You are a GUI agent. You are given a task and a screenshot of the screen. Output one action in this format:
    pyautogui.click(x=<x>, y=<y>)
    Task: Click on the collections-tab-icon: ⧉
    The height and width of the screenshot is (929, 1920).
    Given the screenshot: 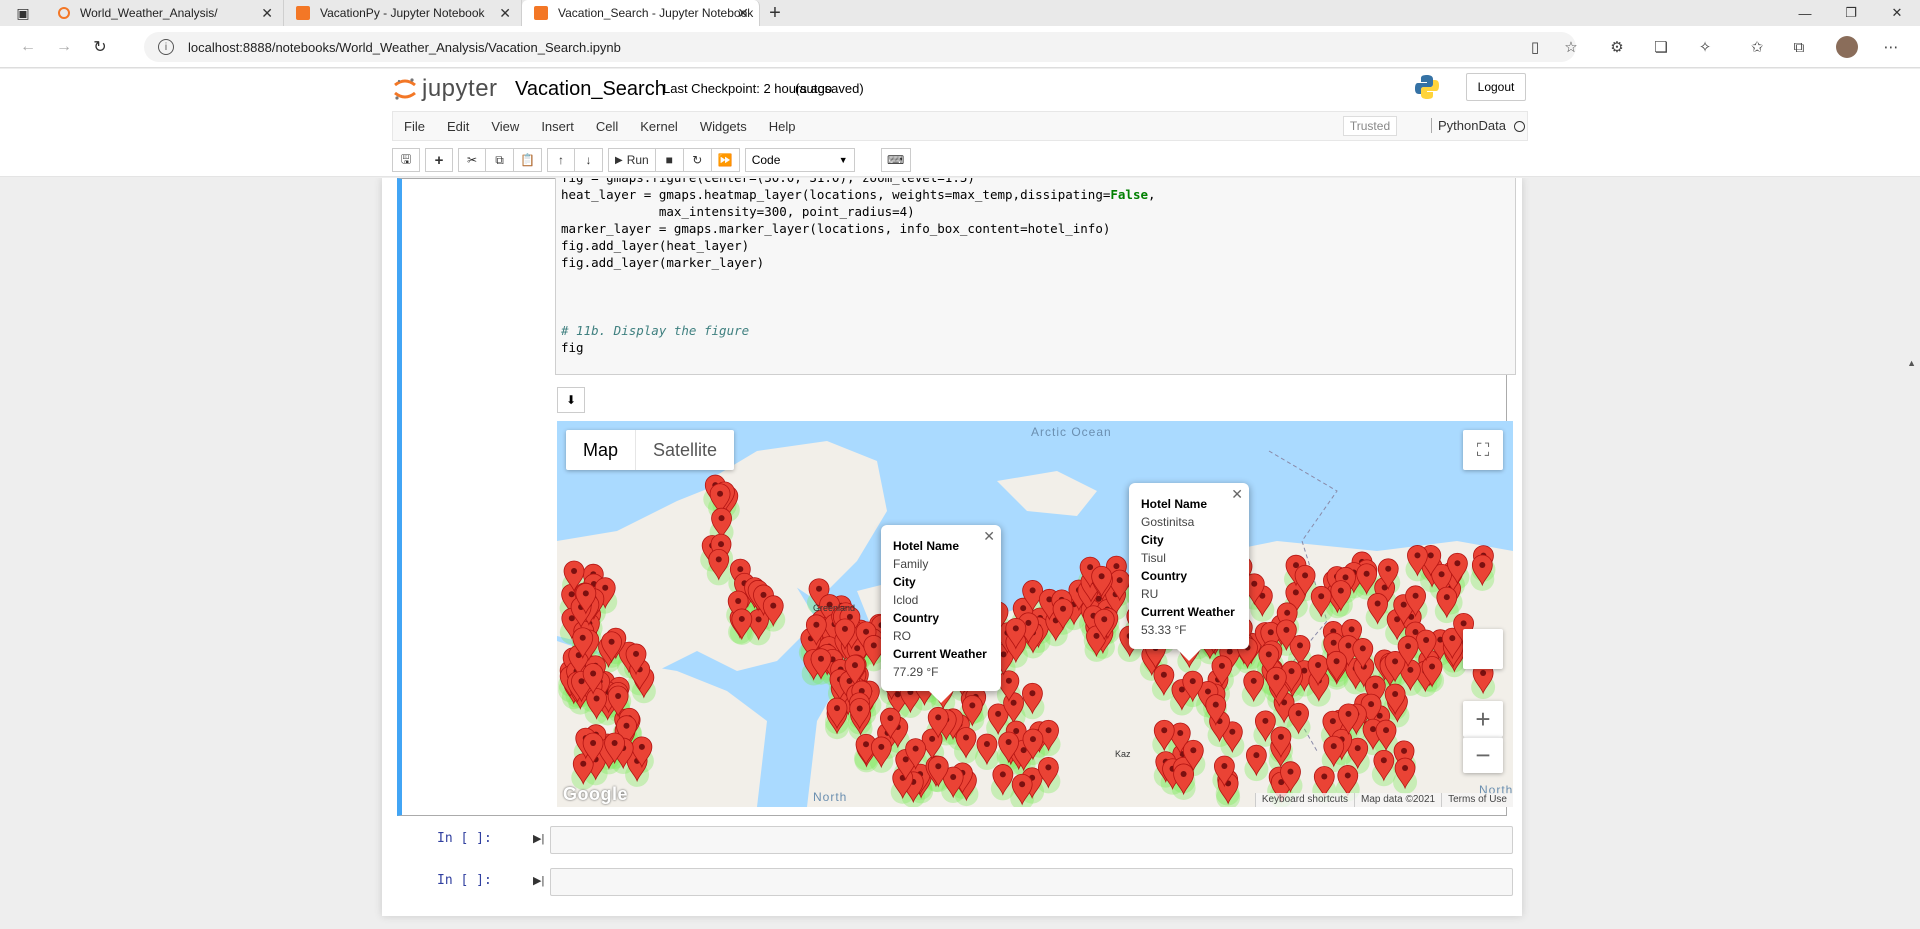 What is the action you would take?
    pyautogui.click(x=1799, y=47)
    